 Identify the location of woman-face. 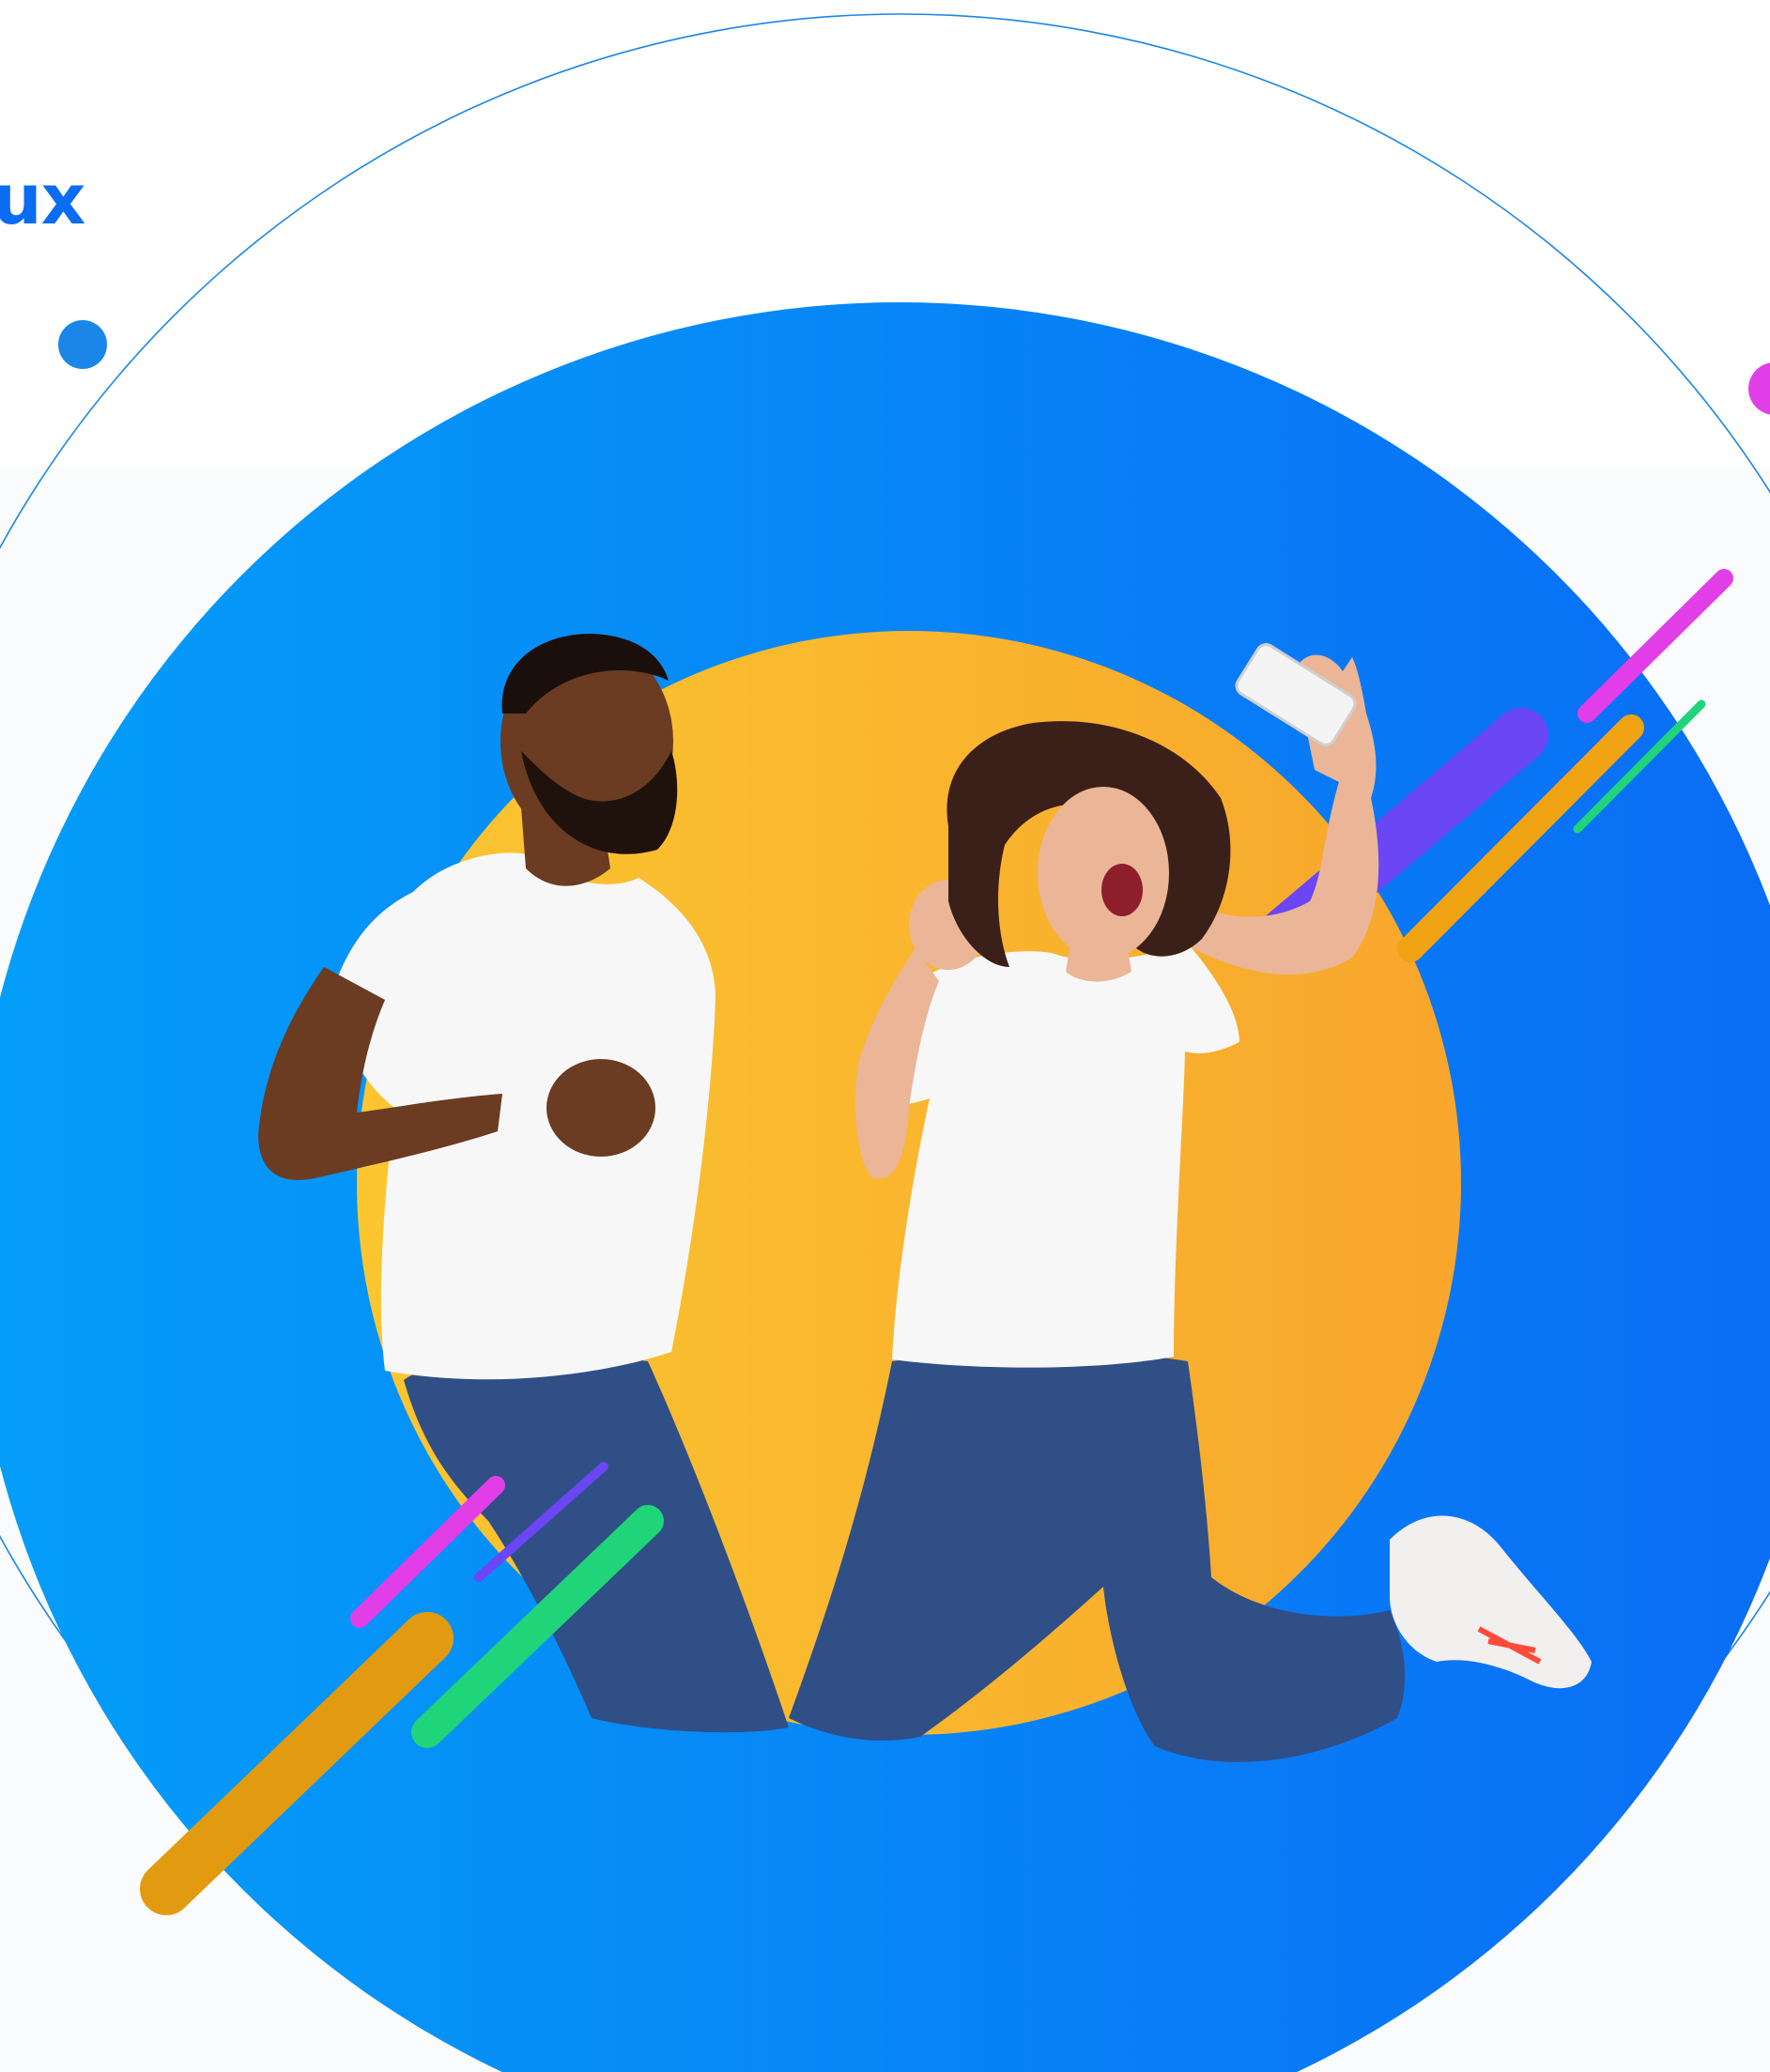
(1103, 873).